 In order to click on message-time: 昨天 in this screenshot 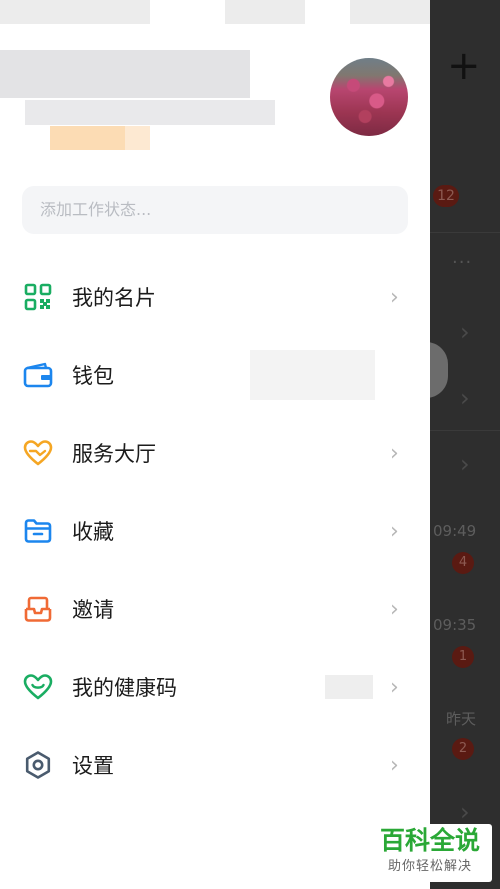, I will do `click(461, 719)`.